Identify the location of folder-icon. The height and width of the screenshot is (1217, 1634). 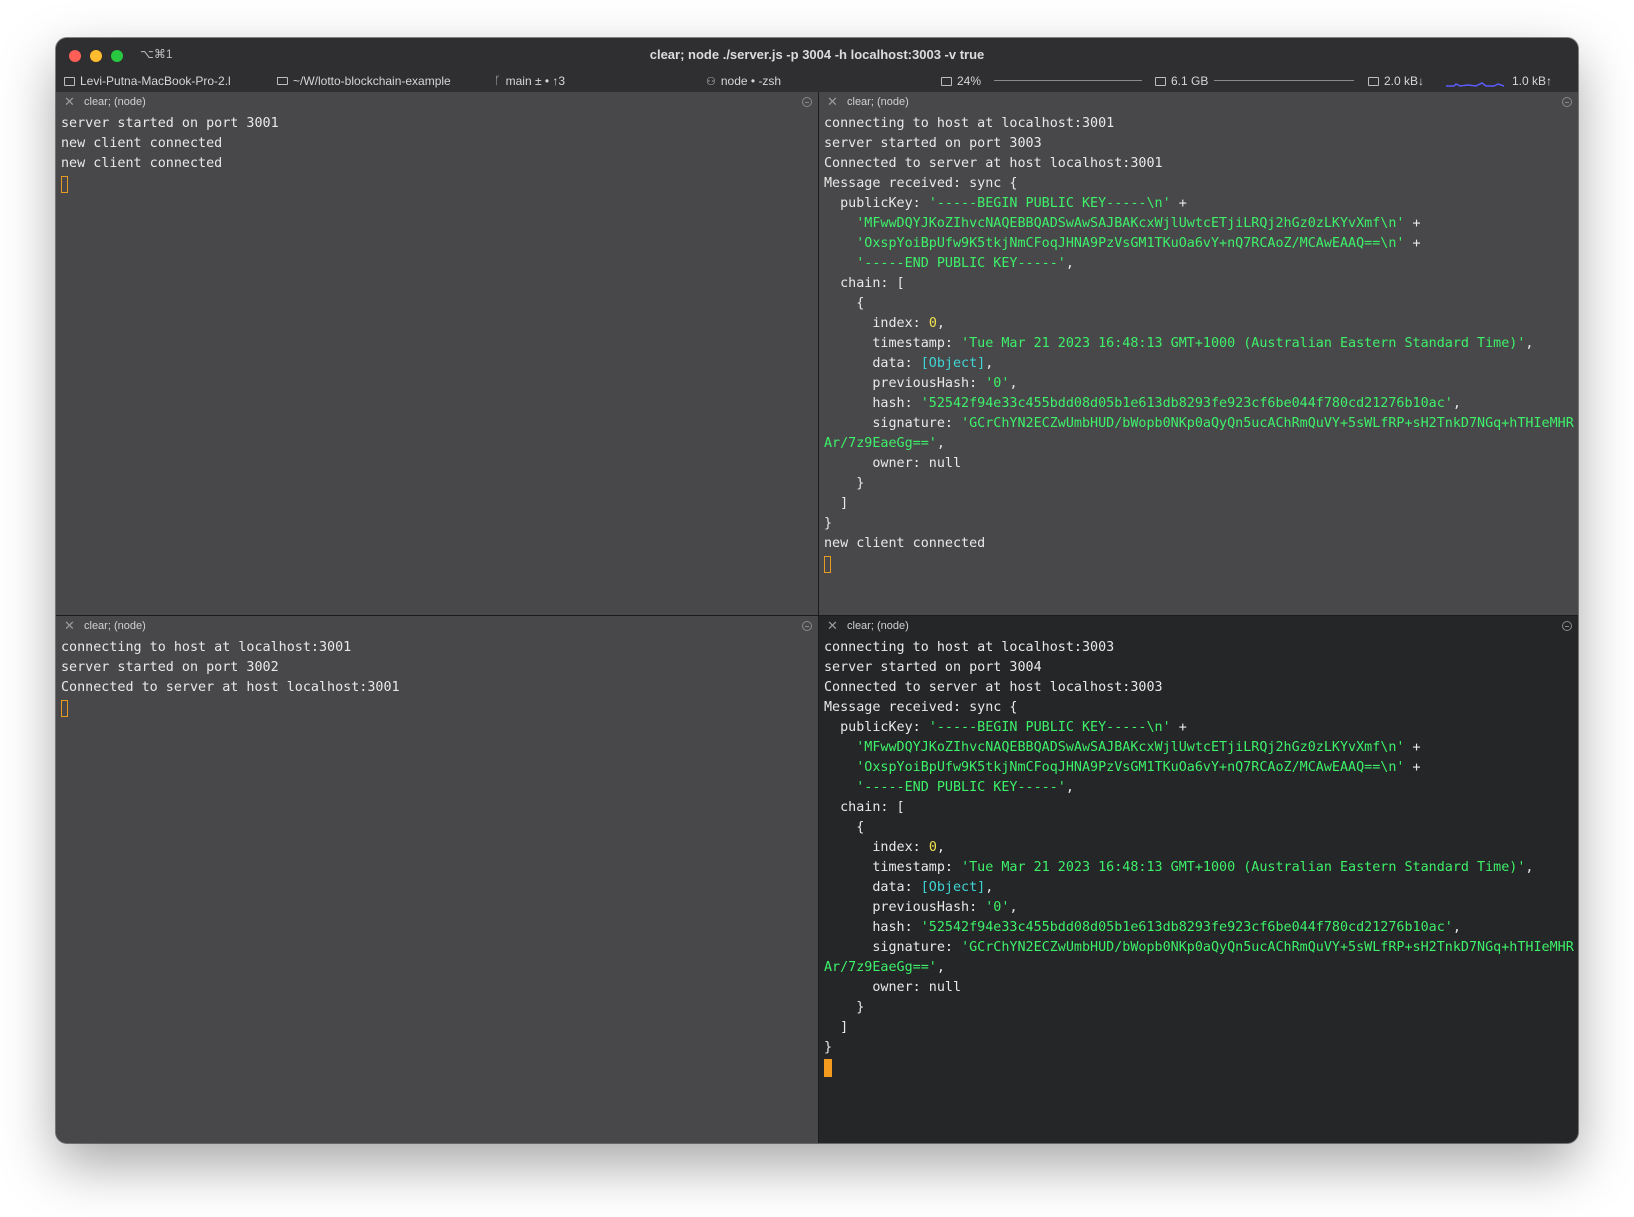
(282, 81).